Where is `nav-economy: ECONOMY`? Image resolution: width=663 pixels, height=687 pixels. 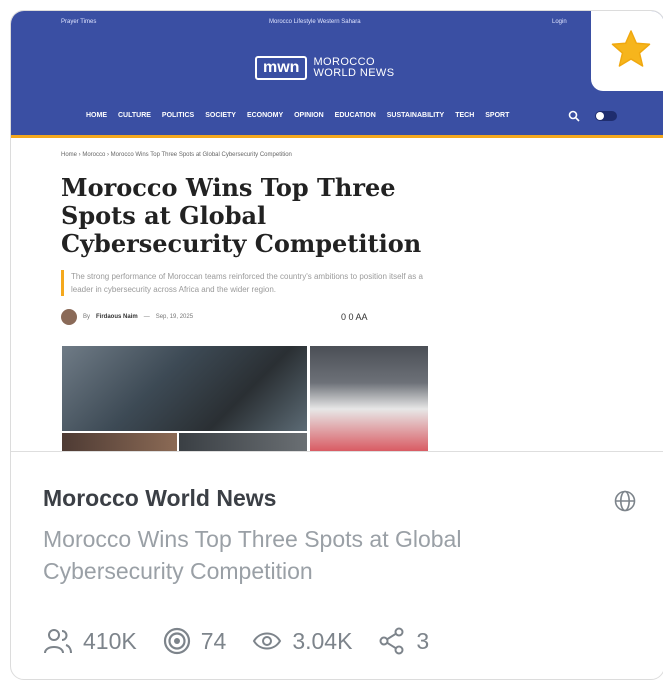 nav-economy: ECONOMY is located at coordinates (265, 115).